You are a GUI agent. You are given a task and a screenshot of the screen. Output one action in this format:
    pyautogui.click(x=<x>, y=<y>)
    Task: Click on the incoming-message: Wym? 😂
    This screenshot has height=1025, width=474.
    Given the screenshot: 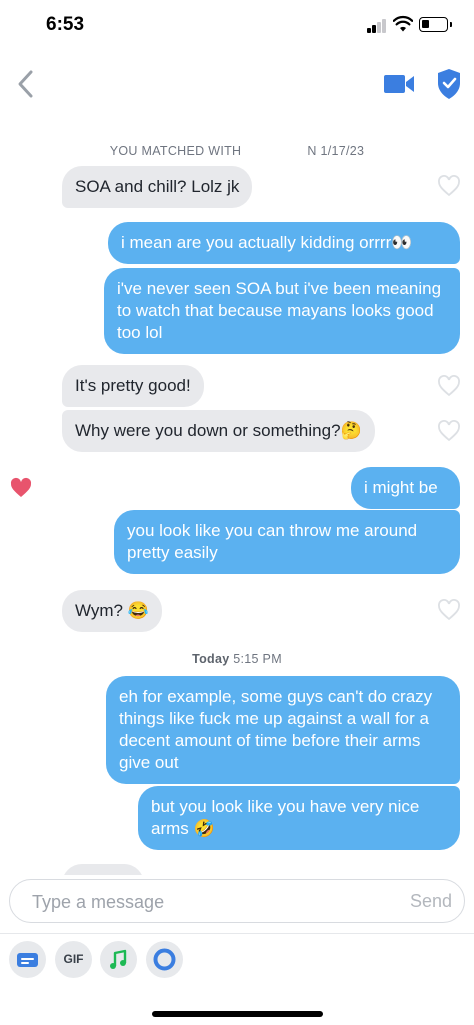 What is the action you would take?
    pyautogui.click(x=112, y=611)
    